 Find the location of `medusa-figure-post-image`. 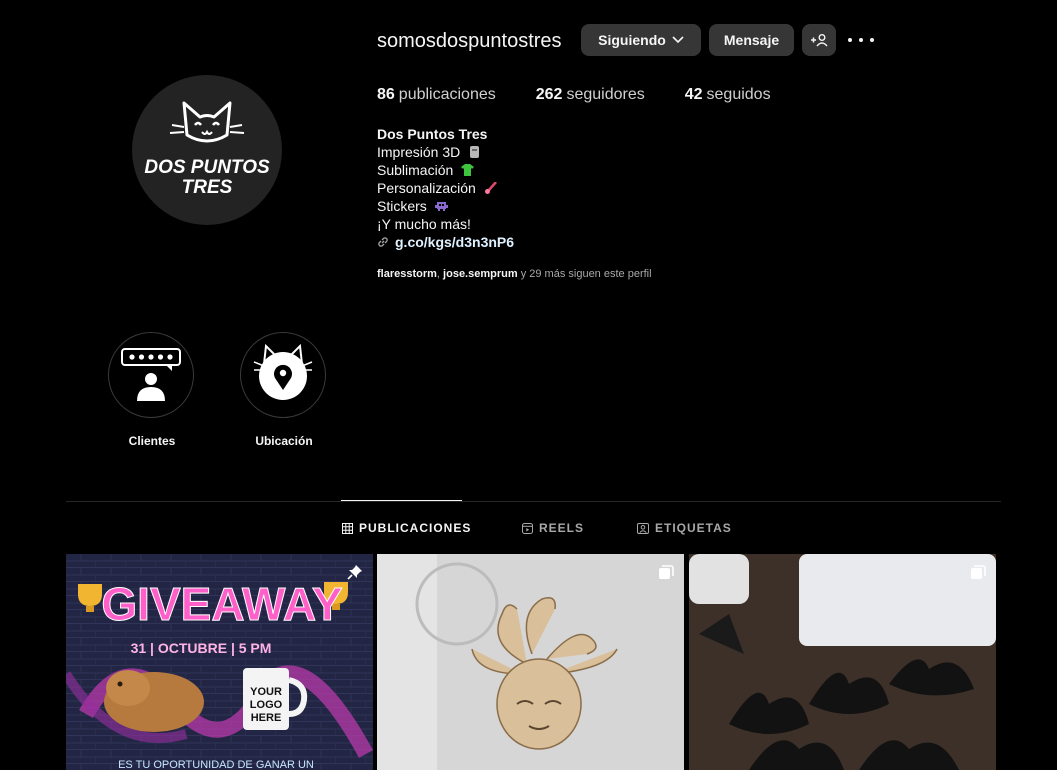

medusa-figure-post-image is located at coordinates (530, 662).